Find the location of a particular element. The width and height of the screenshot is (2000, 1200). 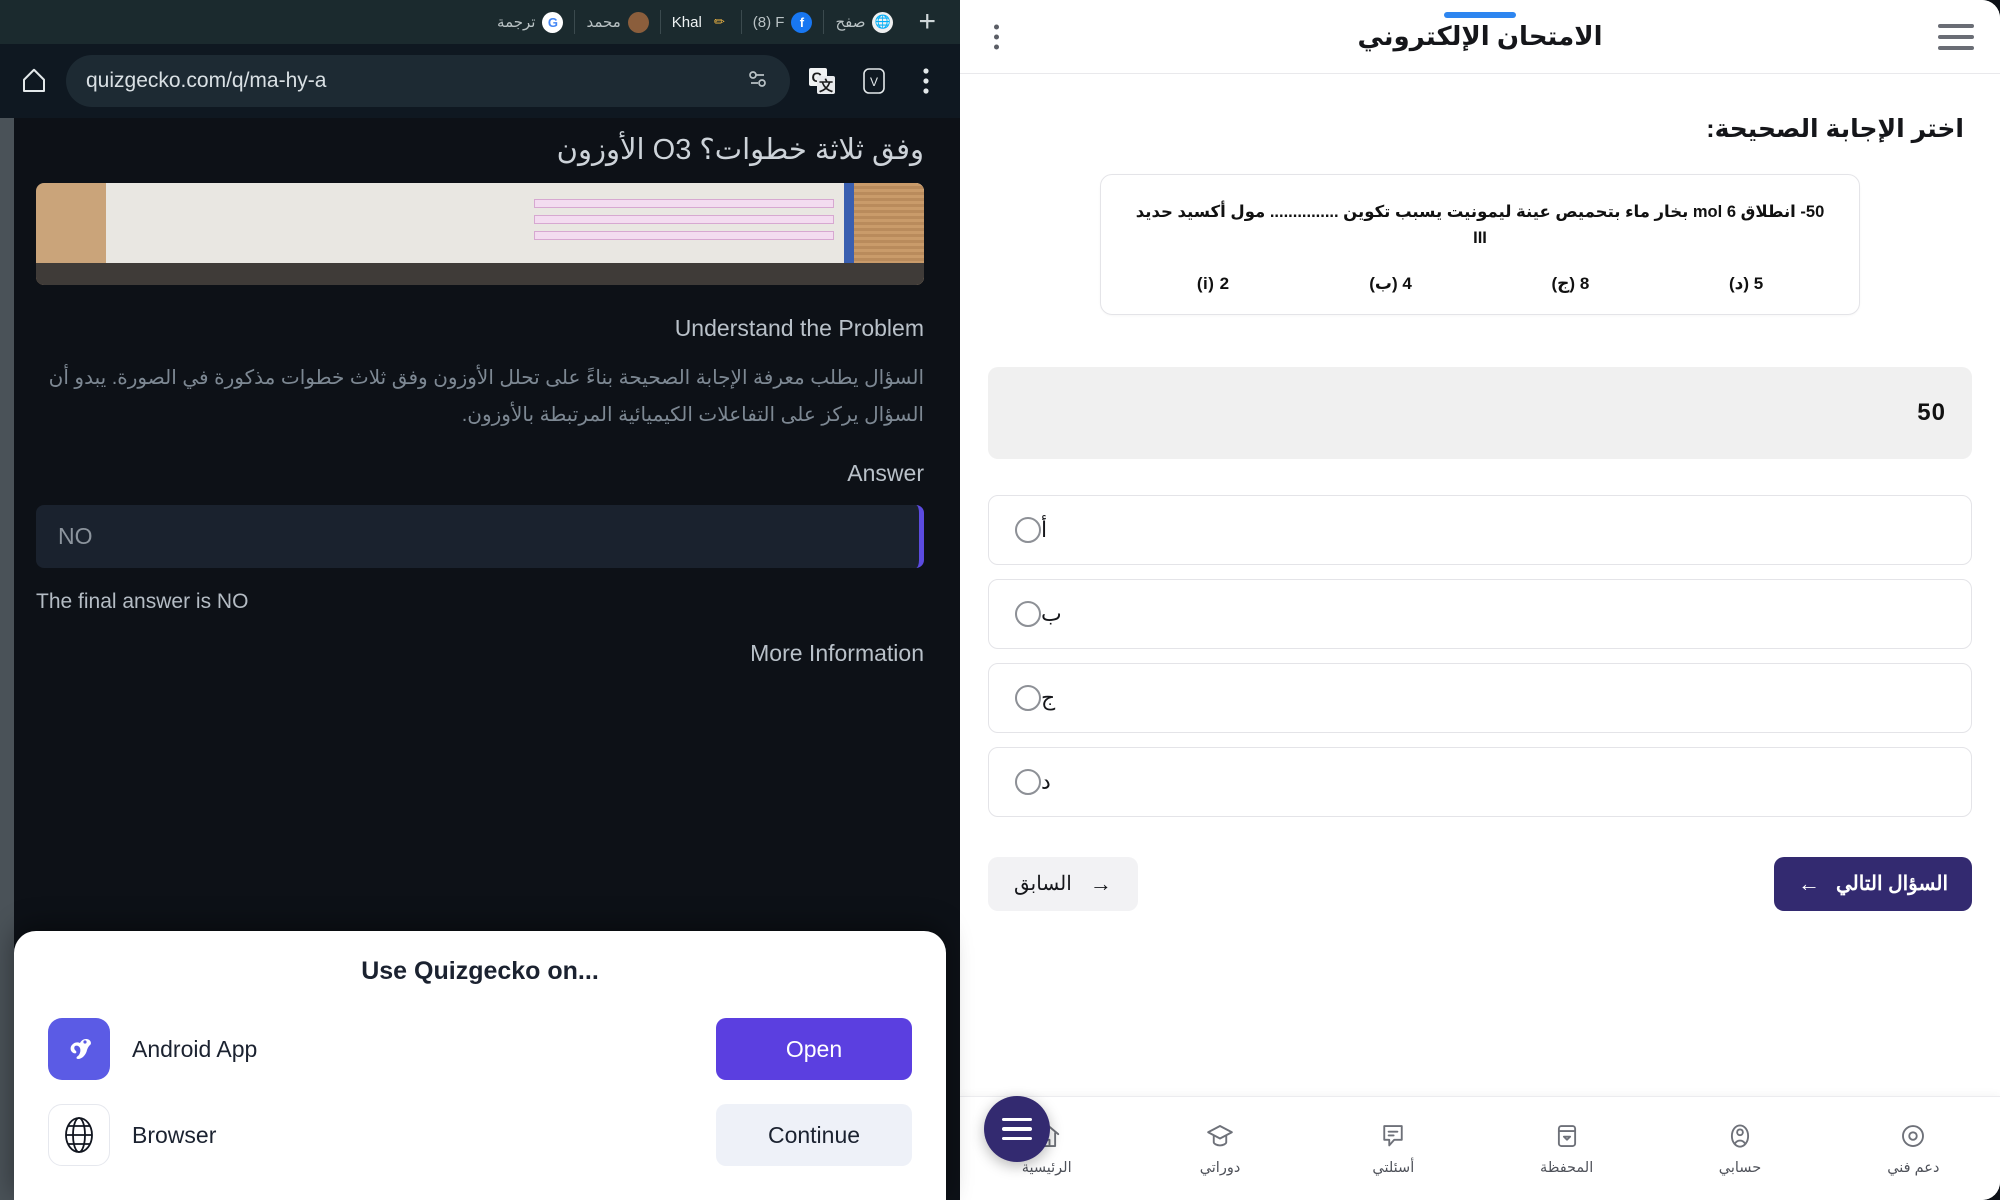

browser-tab-2: محمد is located at coordinates (617, 22).